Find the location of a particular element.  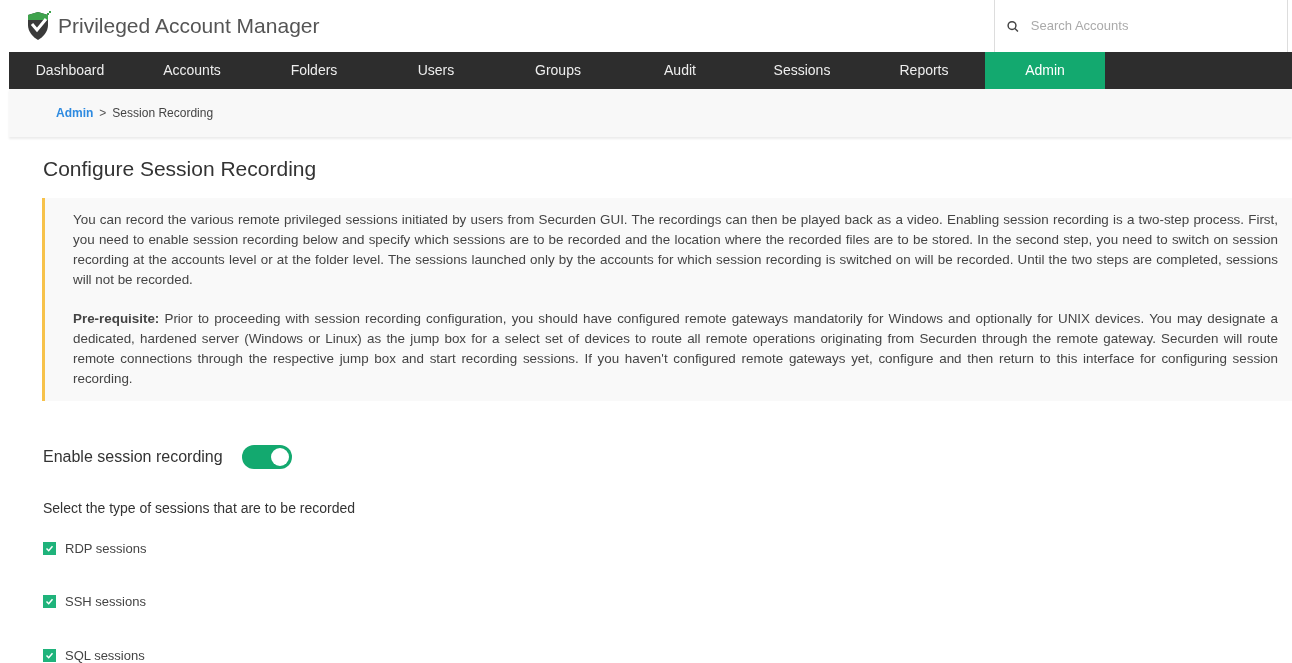

section-heading: Select the type of sessions that are to be recorded is located at coordinates (200, 508).